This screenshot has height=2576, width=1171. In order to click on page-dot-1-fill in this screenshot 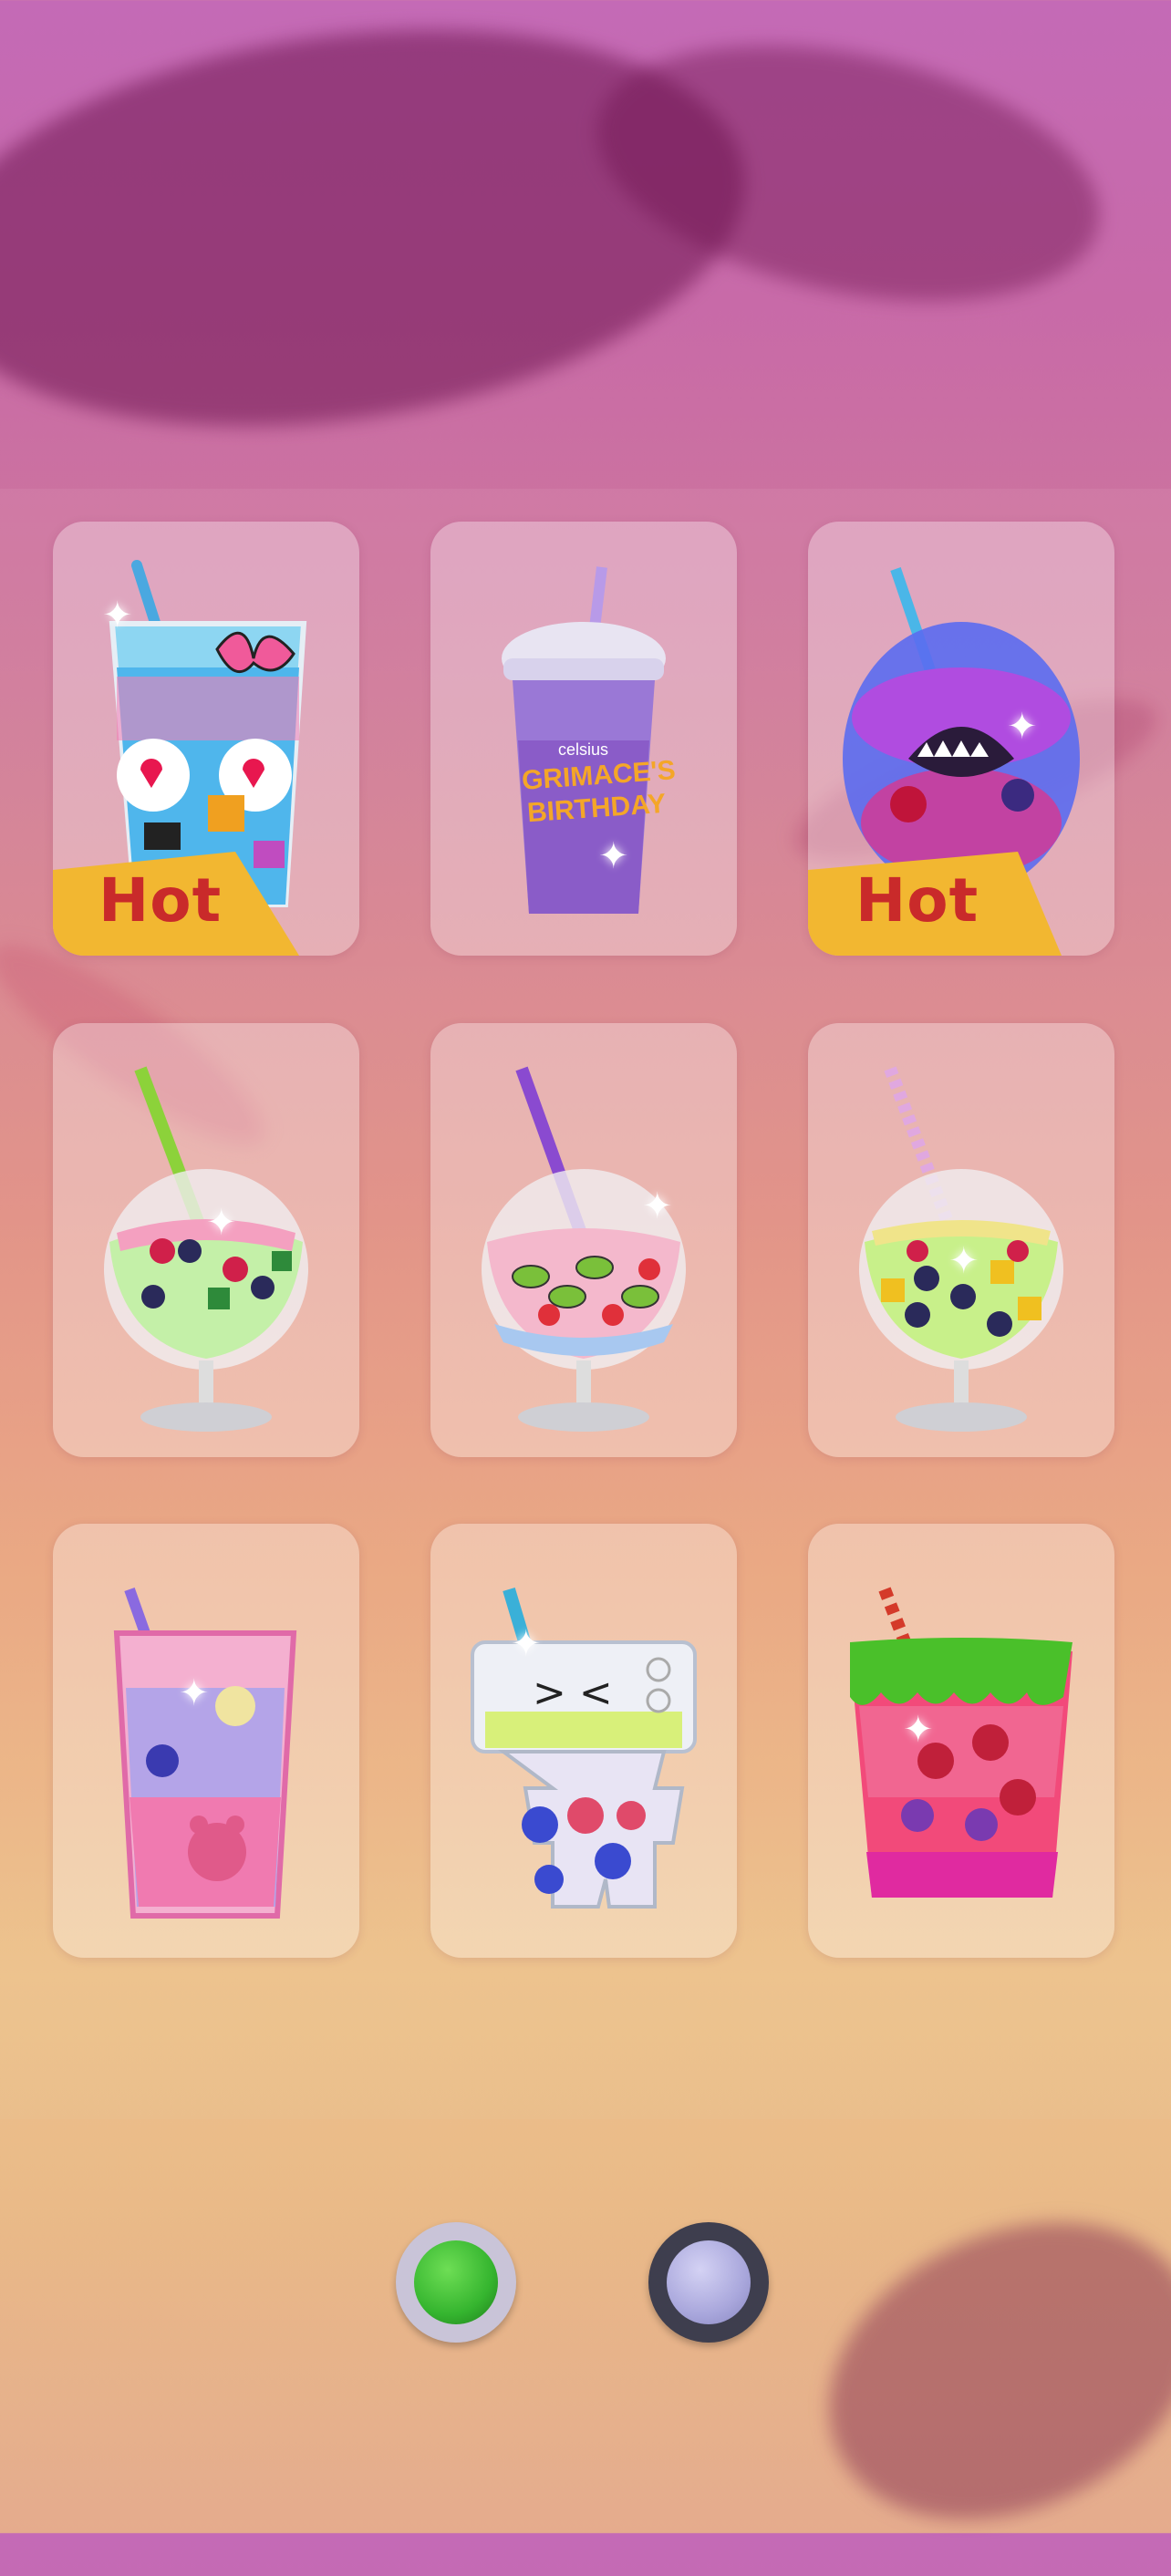, I will do `click(456, 2282)`.